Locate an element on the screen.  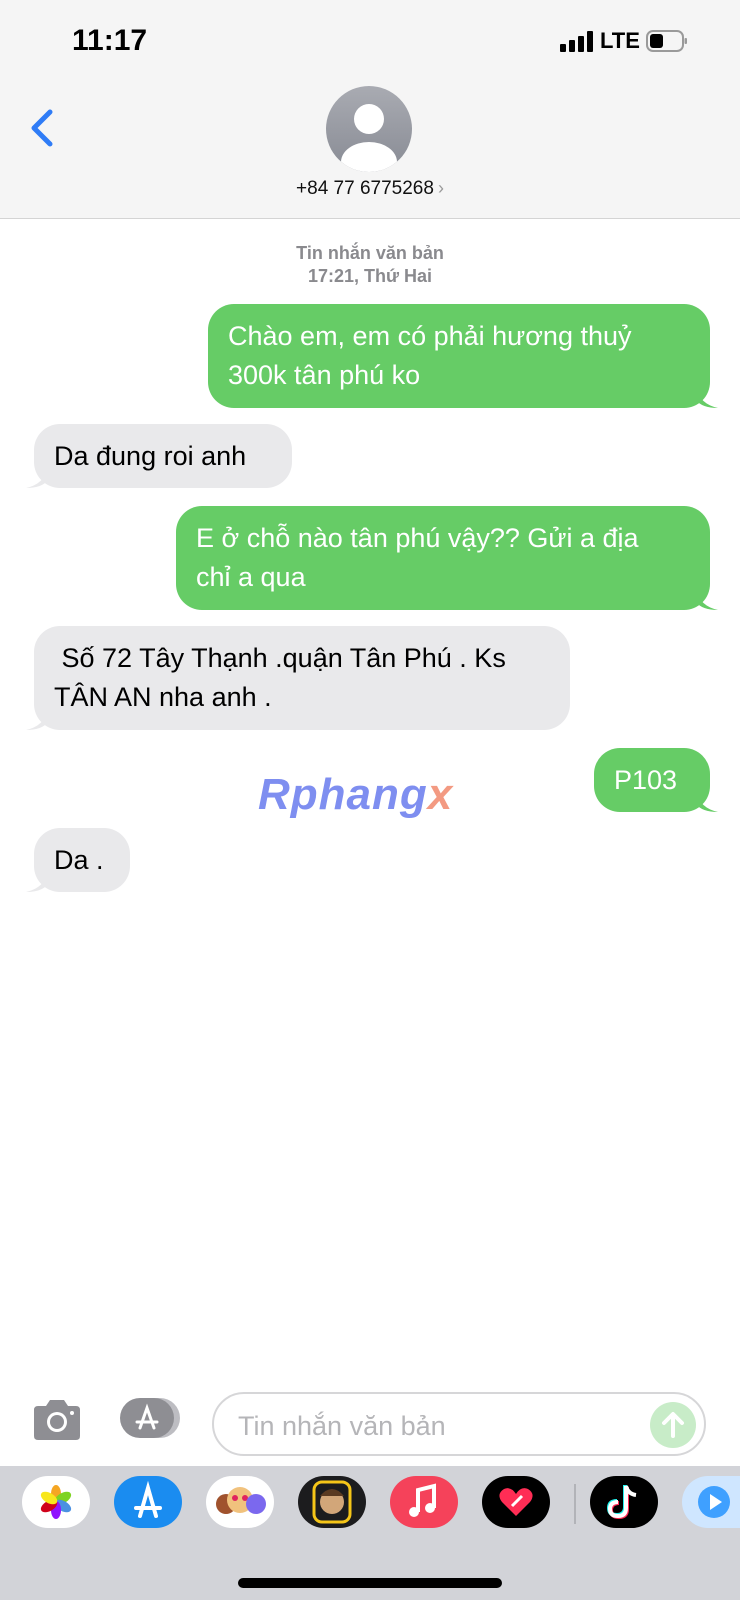
back-chevron-icon is located at coordinates (46, 130).